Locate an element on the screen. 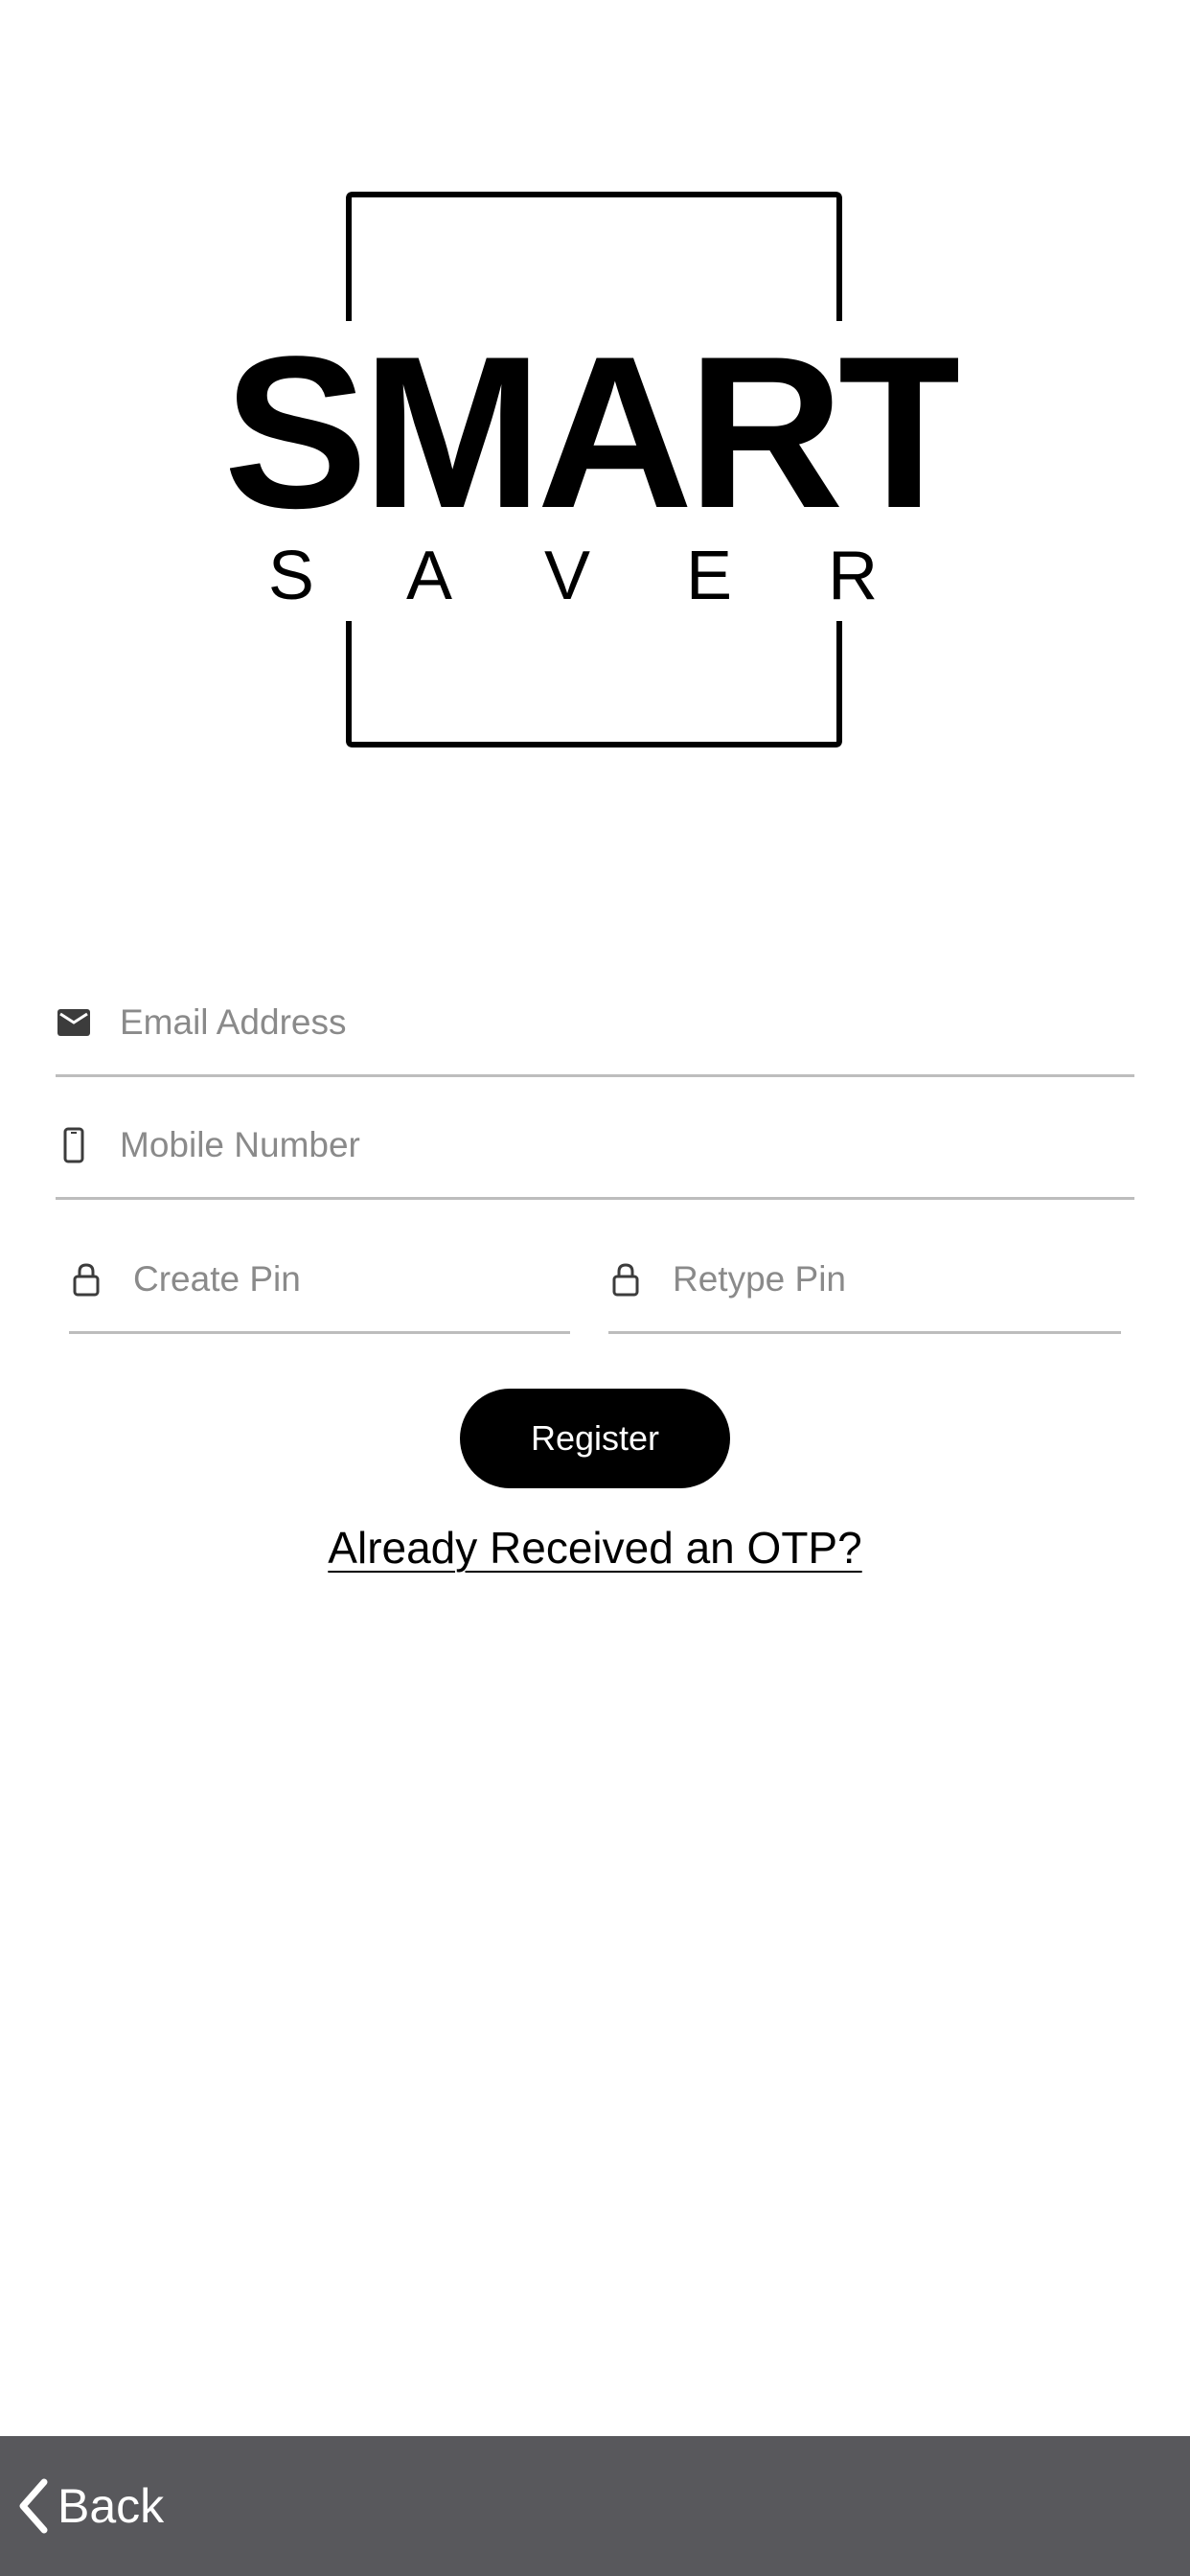  logo-graphic: SMART S A V E R is located at coordinates (599, 470).